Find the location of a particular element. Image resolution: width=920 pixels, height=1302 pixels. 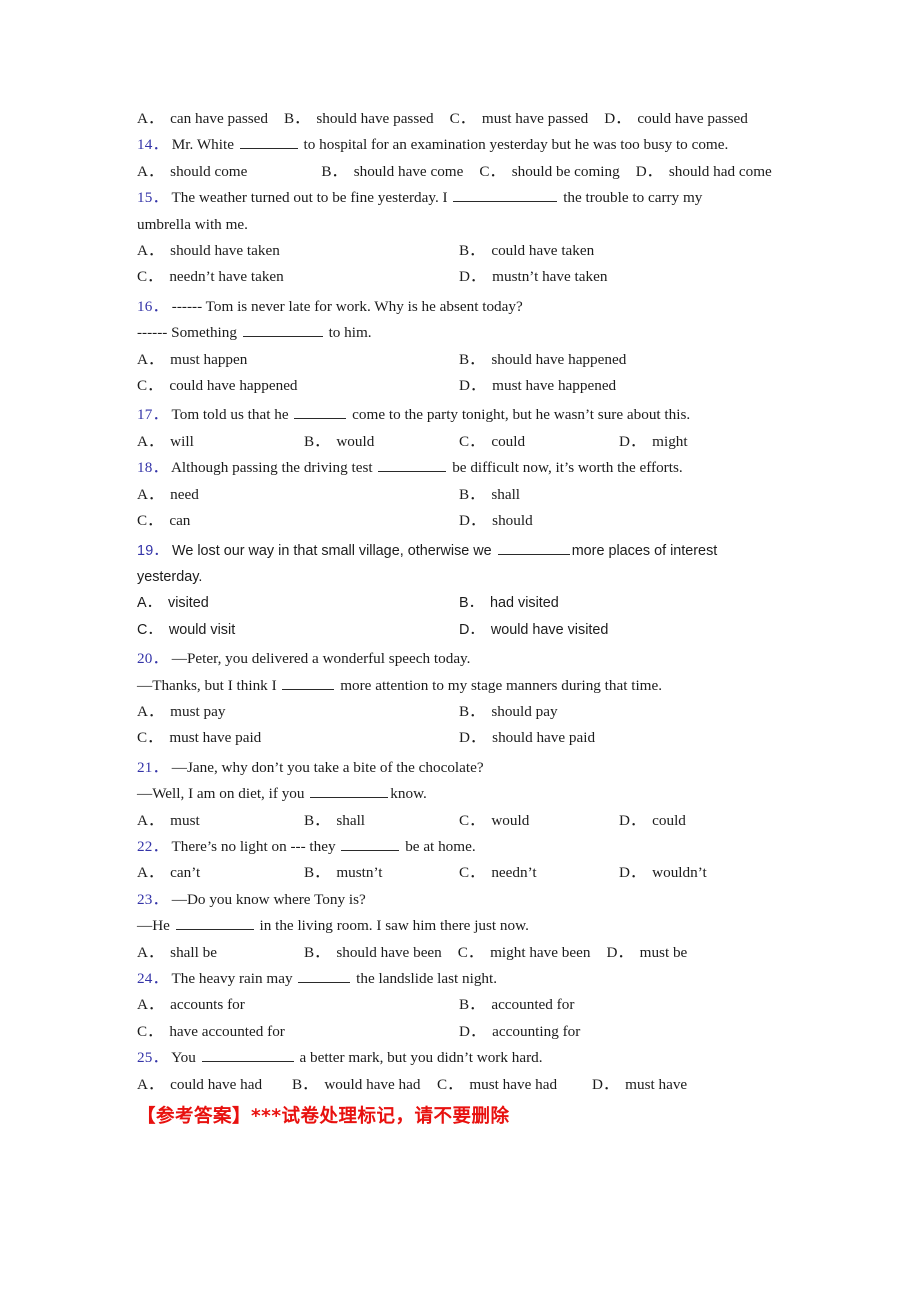

option-d: Dwould have visited is located at coordinates (533, 630).